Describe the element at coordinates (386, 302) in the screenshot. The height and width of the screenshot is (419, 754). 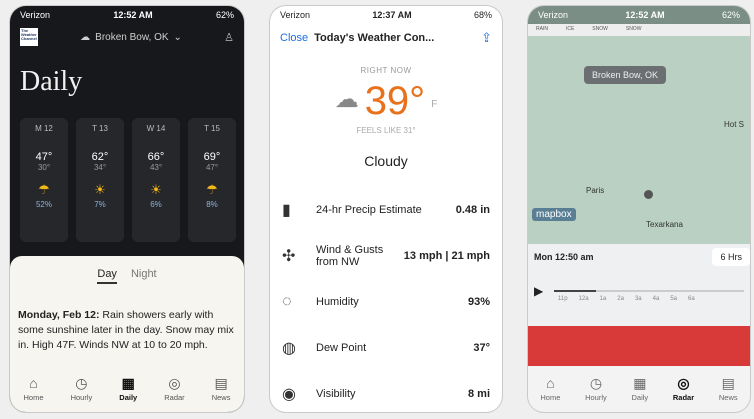
I see `metric-row: ◌ Humidity 93%` at that location.